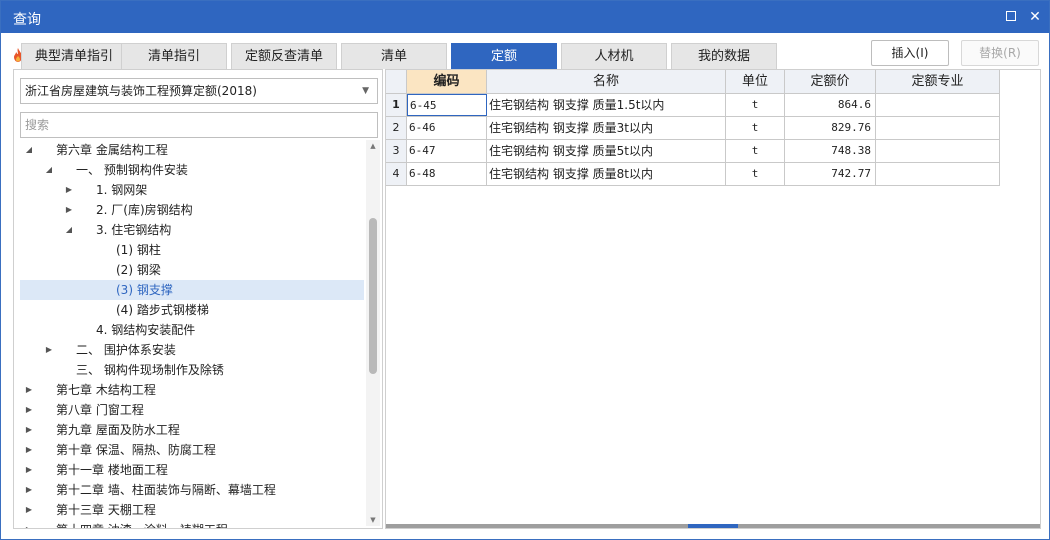 This screenshot has width=1050, height=540. What do you see at coordinates (192, 170) in the screenshot?
I see `tree-node: ◢ 一、 预制钢构件安装` at bounding box center [192, 170].